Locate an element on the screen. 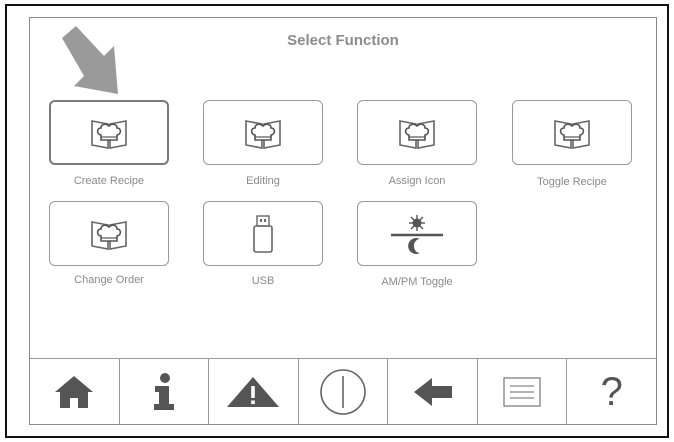 This screenshot has width=674, height=442. back-button is located at coordinates (433, 392).